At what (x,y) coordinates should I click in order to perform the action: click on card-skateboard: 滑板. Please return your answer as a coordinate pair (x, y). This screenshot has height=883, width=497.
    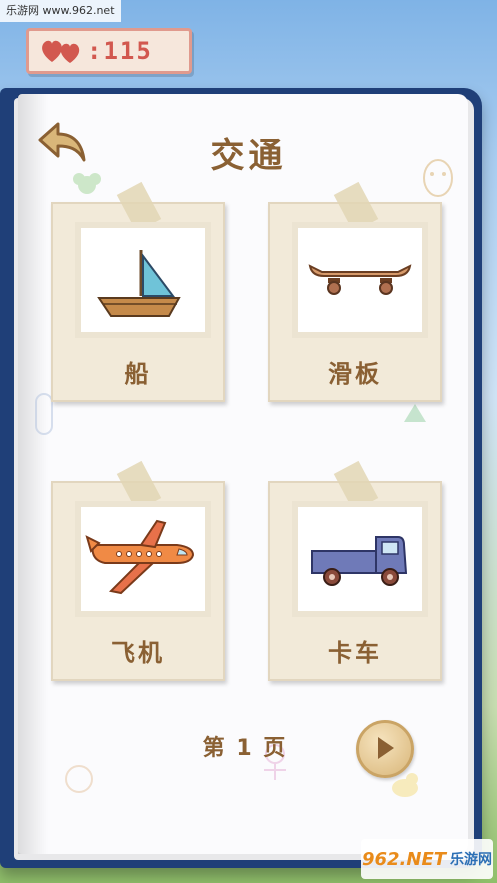
    Looking at the image, I should click on (355, 291).